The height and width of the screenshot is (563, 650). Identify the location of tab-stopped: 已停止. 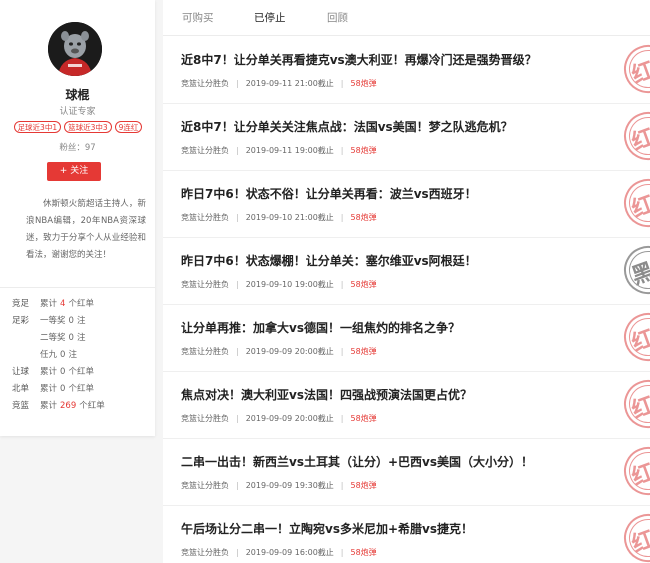
(270, 17).